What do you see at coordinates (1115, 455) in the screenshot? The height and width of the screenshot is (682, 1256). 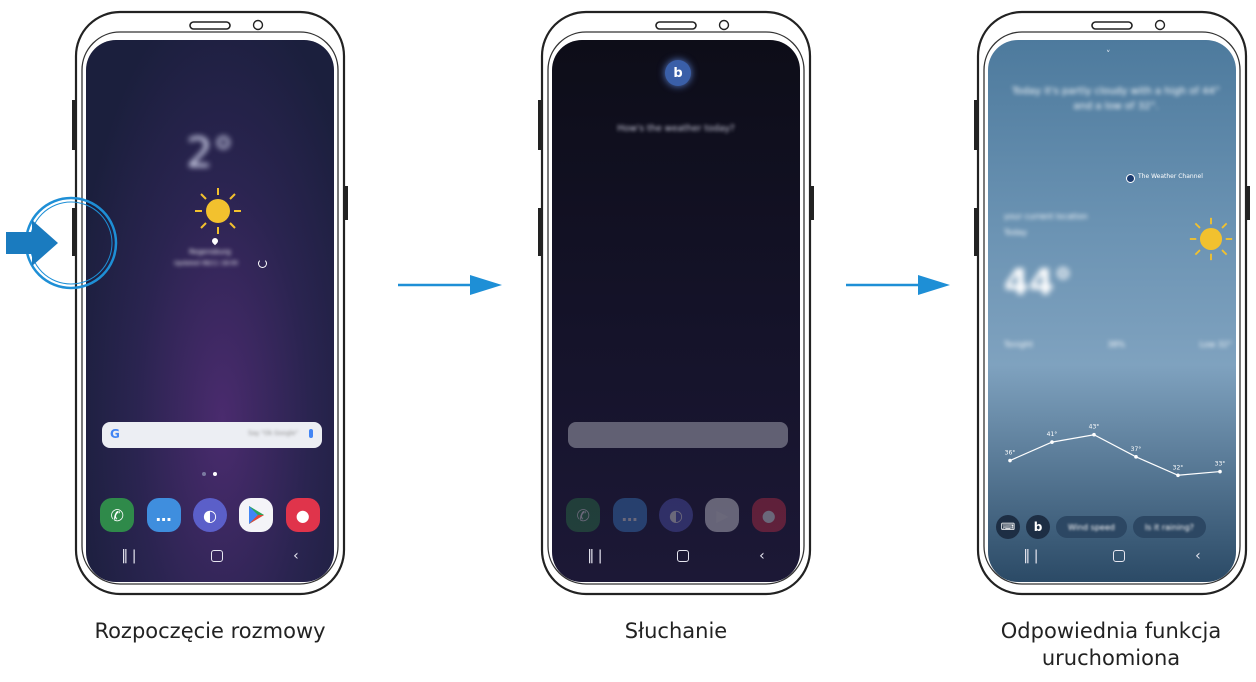 I see `temperature-line` at bounding box center [1115, 455].